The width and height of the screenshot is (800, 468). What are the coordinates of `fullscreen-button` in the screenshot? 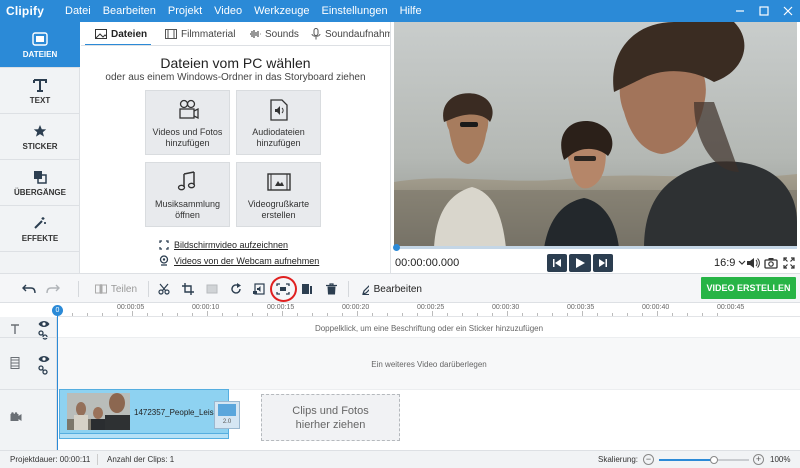 It's located at (789, 263).